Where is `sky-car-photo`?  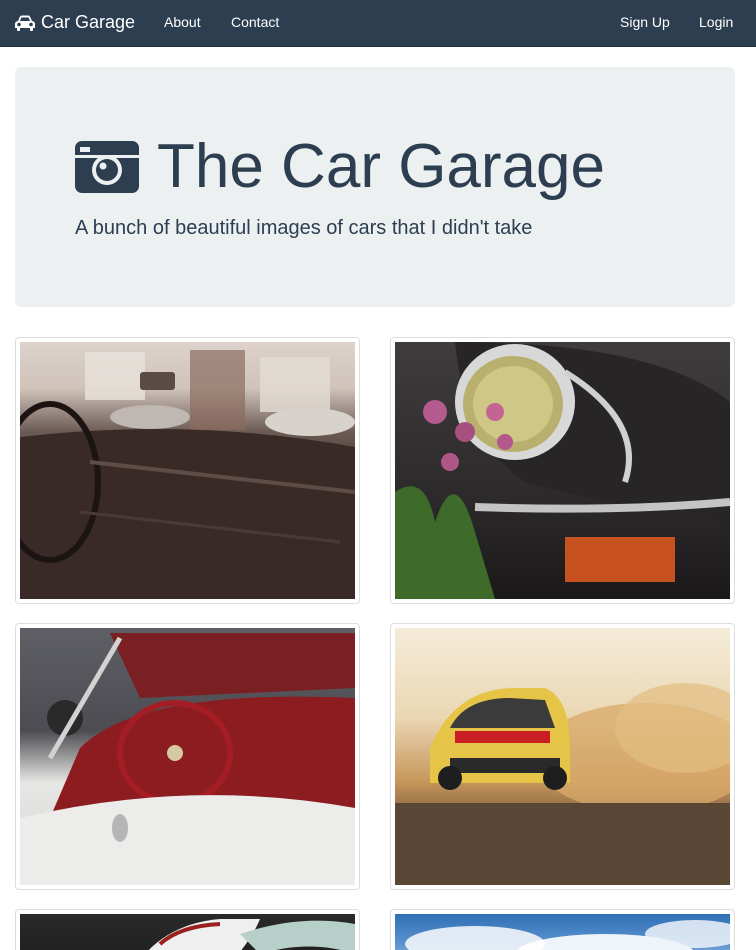 sky-car-photo is located at coordinates (562, 932).